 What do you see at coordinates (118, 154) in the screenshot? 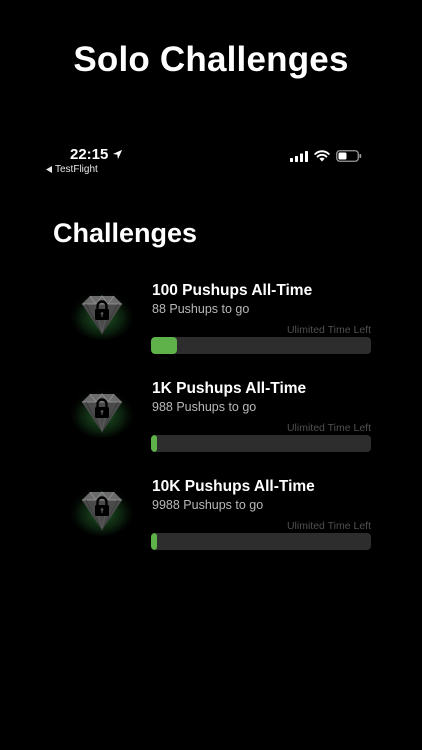
I see `location-arrow-icon` at bounding box center [118, 154].